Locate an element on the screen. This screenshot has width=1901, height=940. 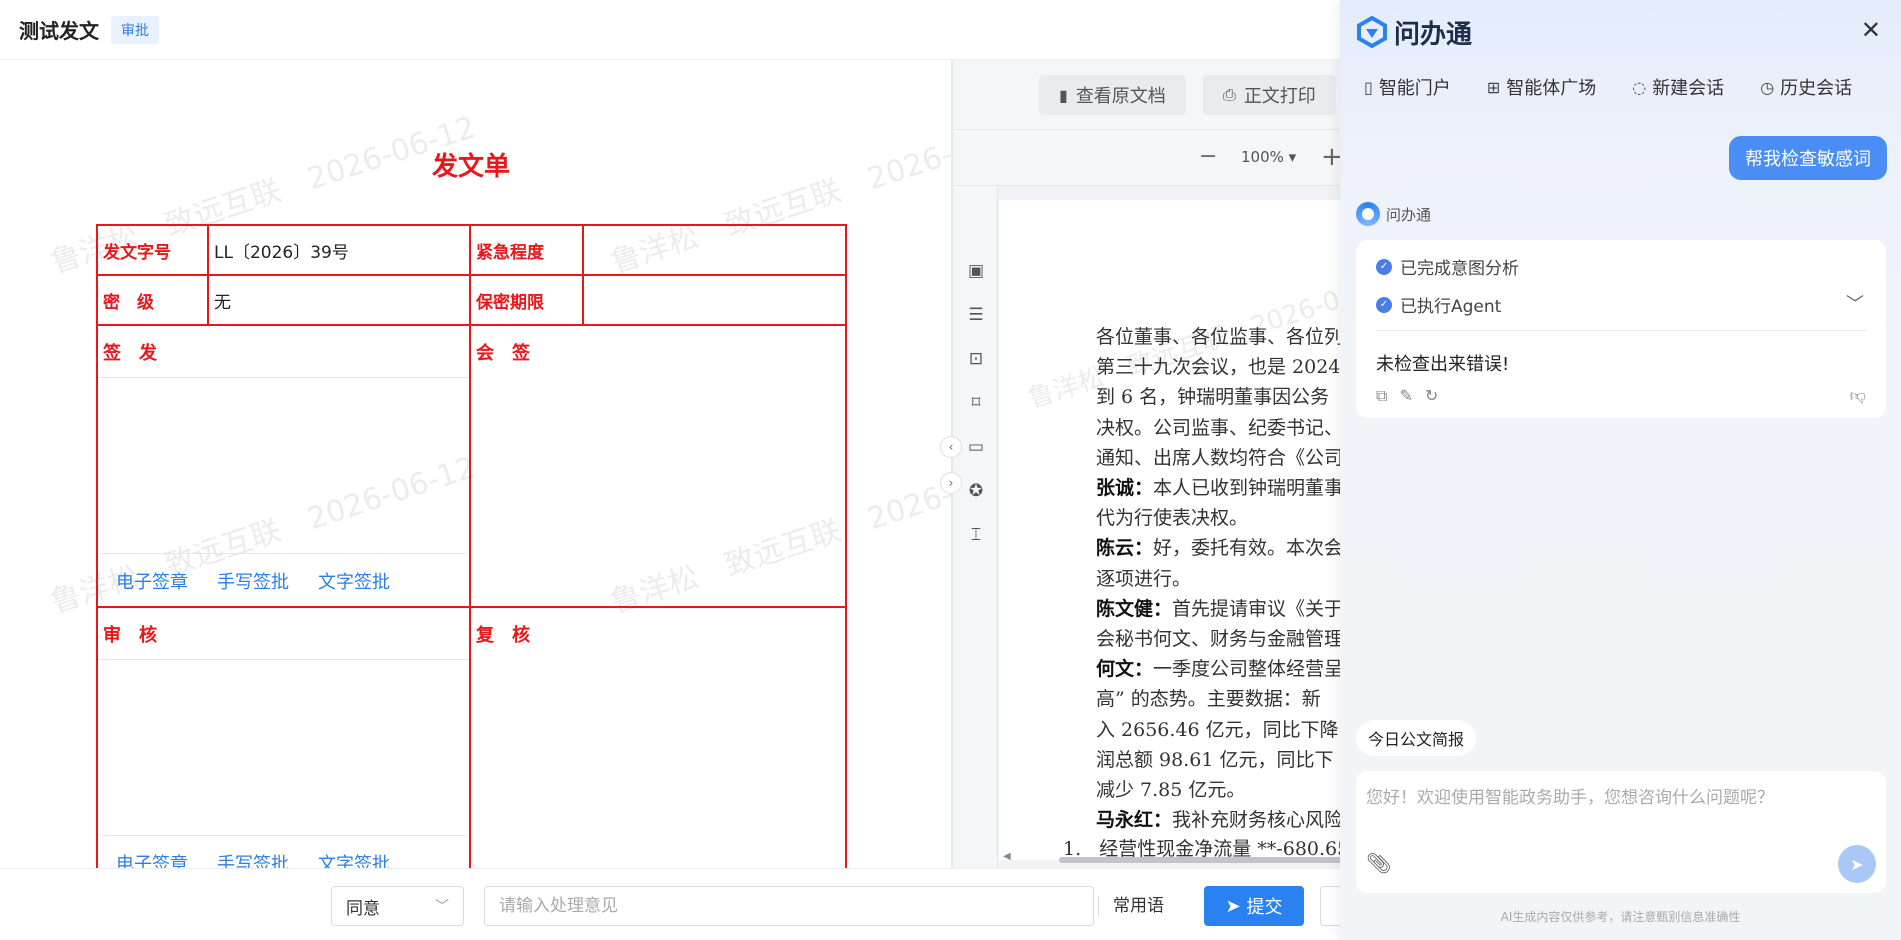
doc-line: 何文：一季度公司整体经营呈 is located at coordinates (1218, 669).